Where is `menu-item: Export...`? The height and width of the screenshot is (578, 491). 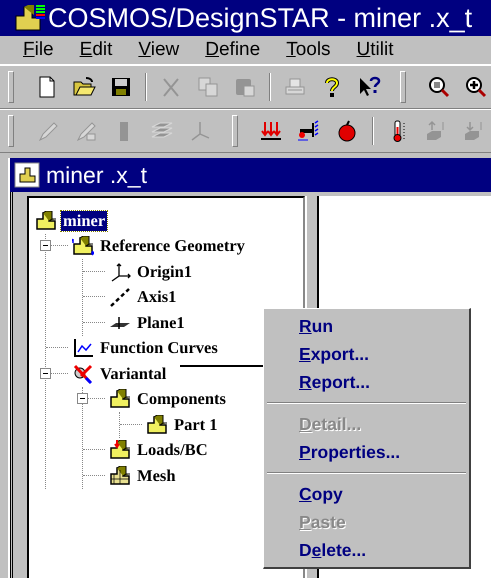 menu-item: Export... is located at coordinates (366, 354).